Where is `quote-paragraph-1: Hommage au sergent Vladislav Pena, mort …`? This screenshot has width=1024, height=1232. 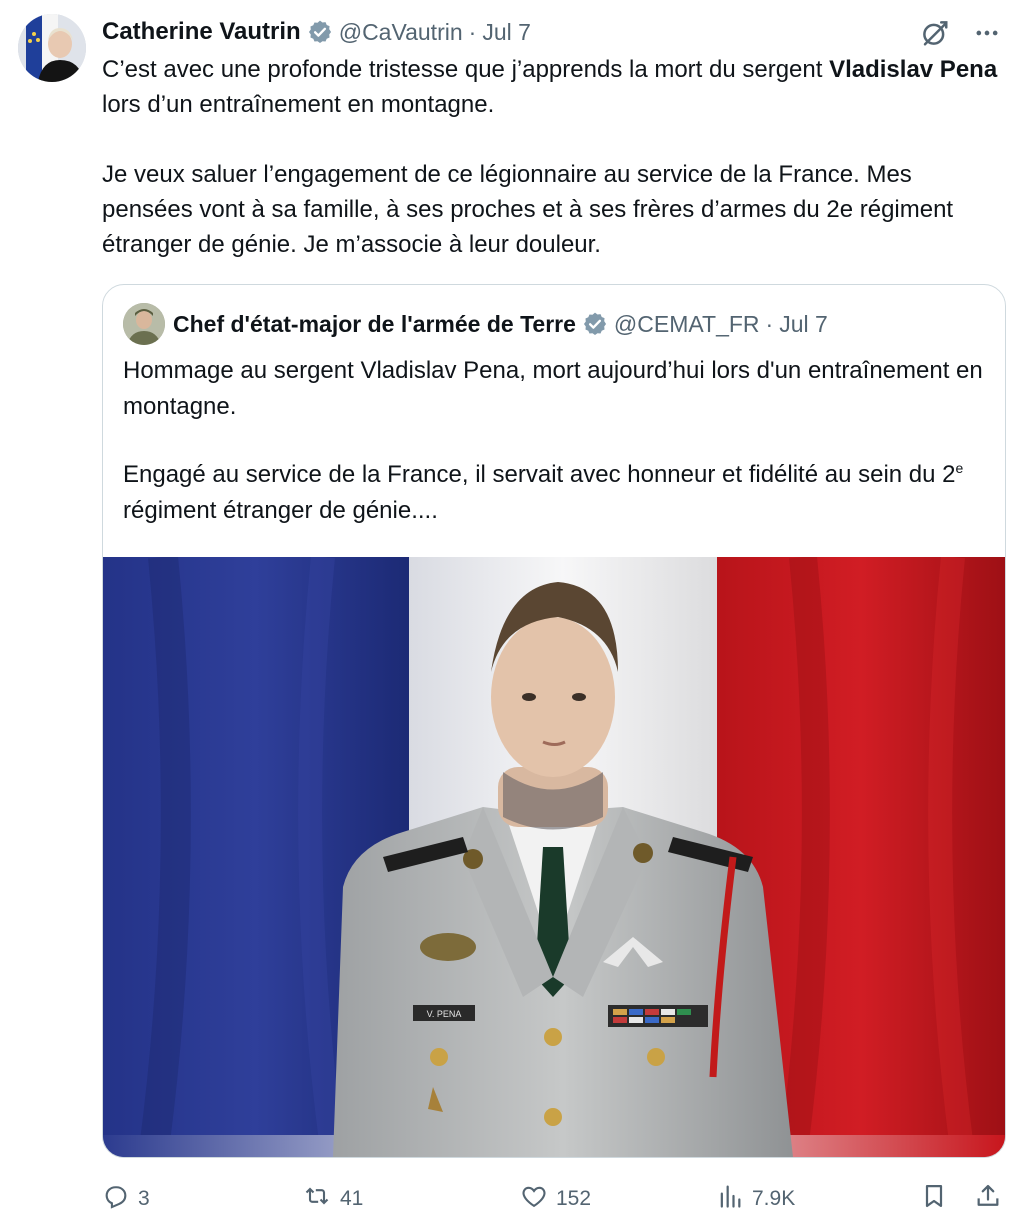 quote-paragraph-1: Hommage au sergent Vladislav Pena, mort … is located at coordinates (553, 388).